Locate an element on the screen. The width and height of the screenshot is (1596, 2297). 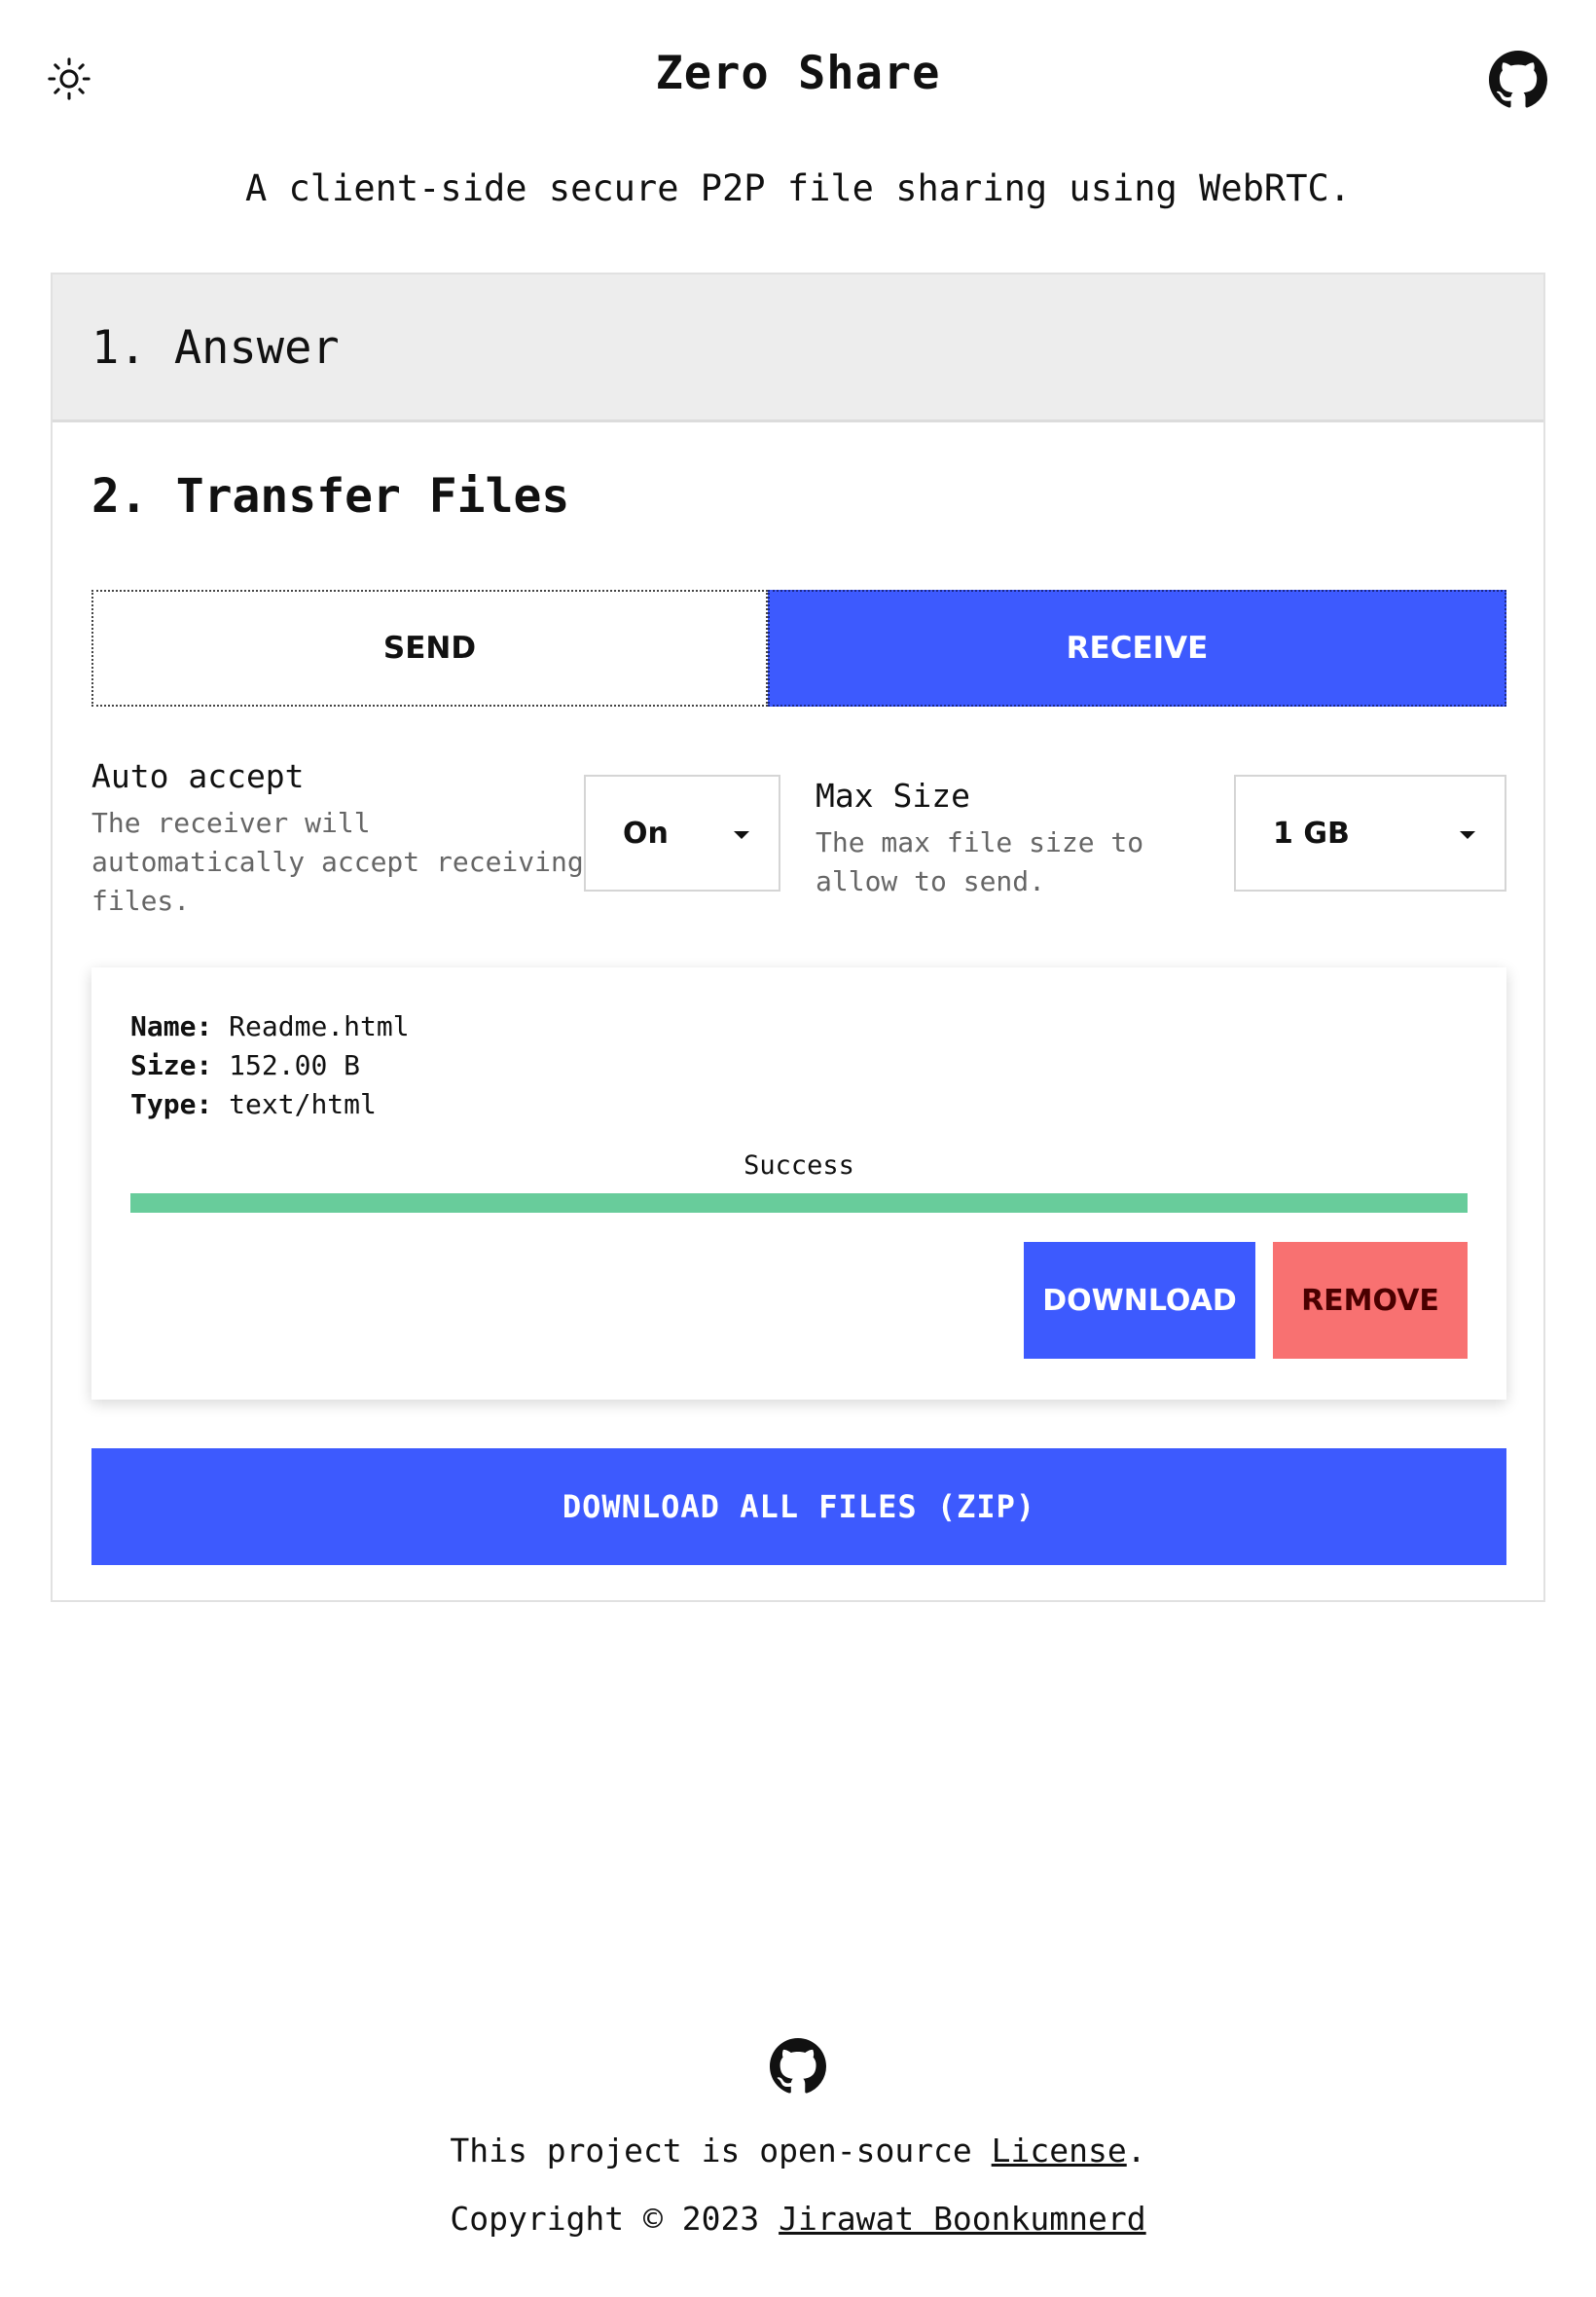
auto-accept-desc-line: The receiver will is located at coordinates (231, 823).